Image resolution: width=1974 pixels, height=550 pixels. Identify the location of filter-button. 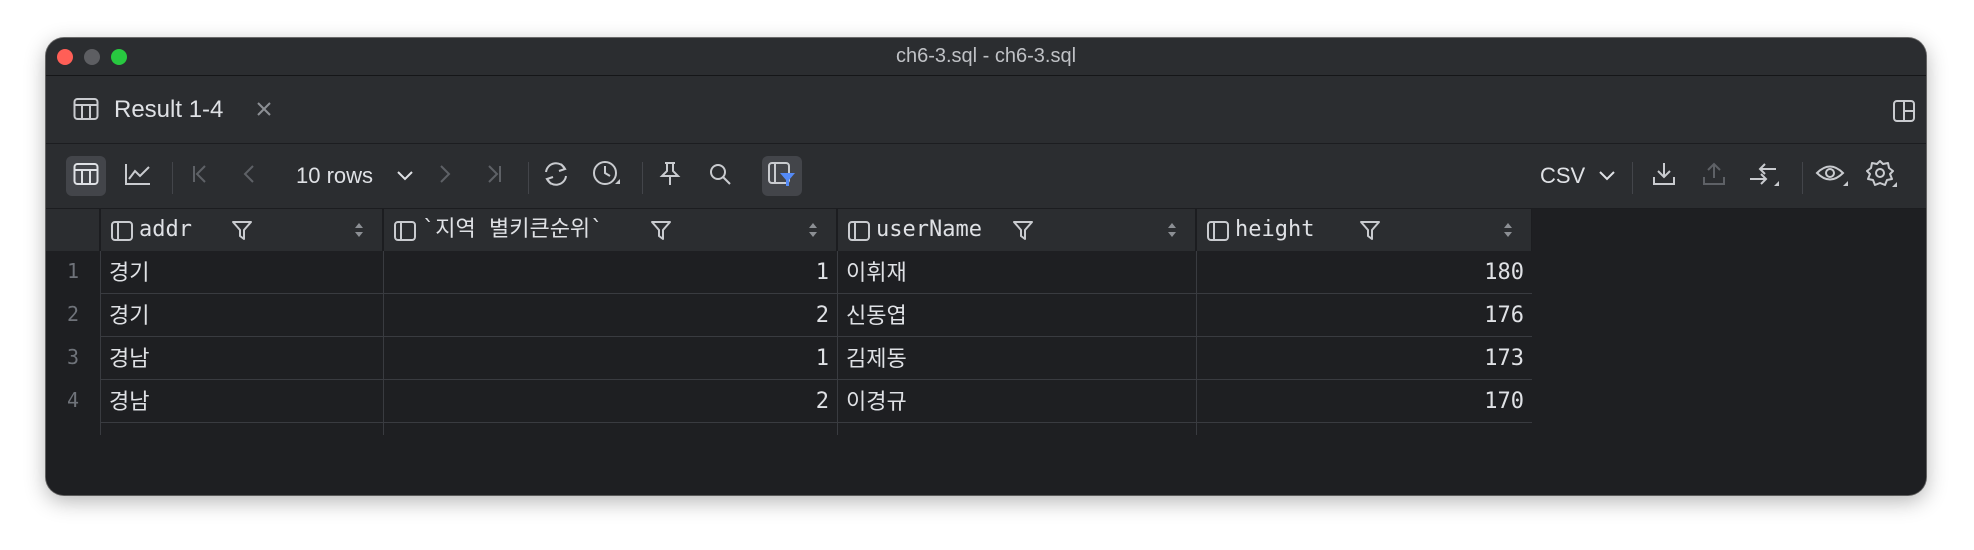
(782, 176).